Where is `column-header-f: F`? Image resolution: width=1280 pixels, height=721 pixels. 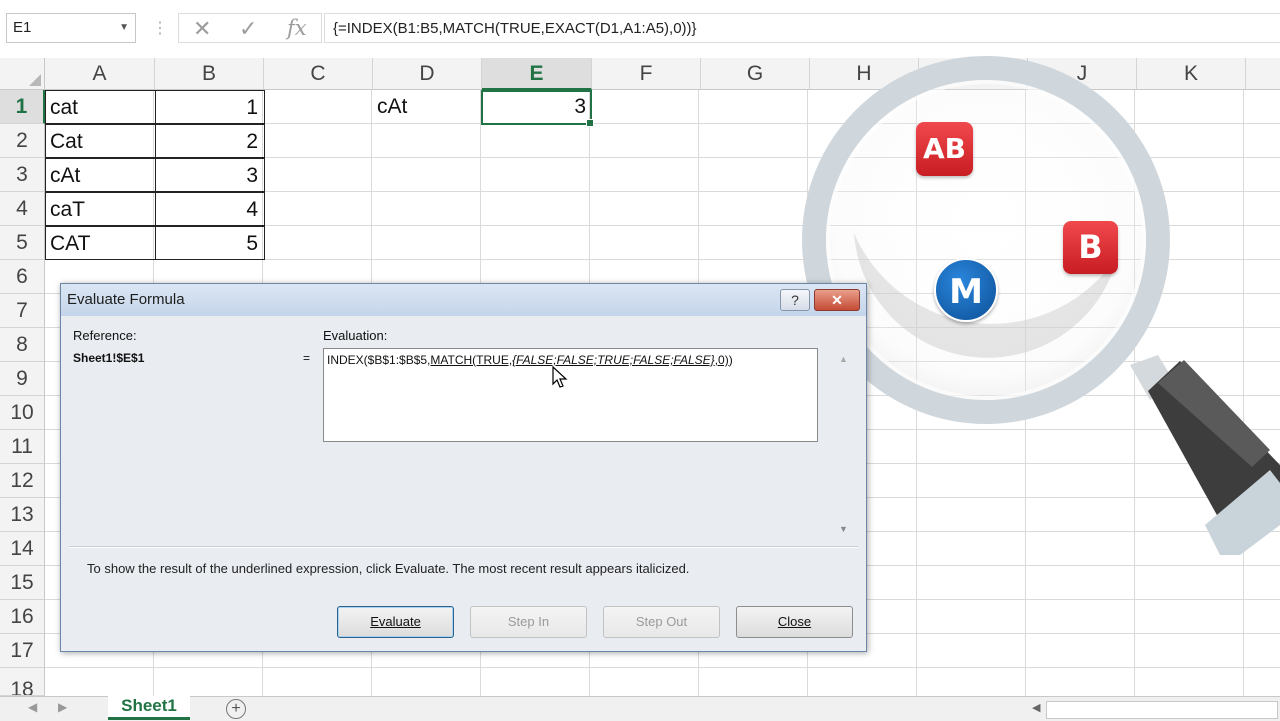
column-header-f: F is located at coordinates (646, 74).